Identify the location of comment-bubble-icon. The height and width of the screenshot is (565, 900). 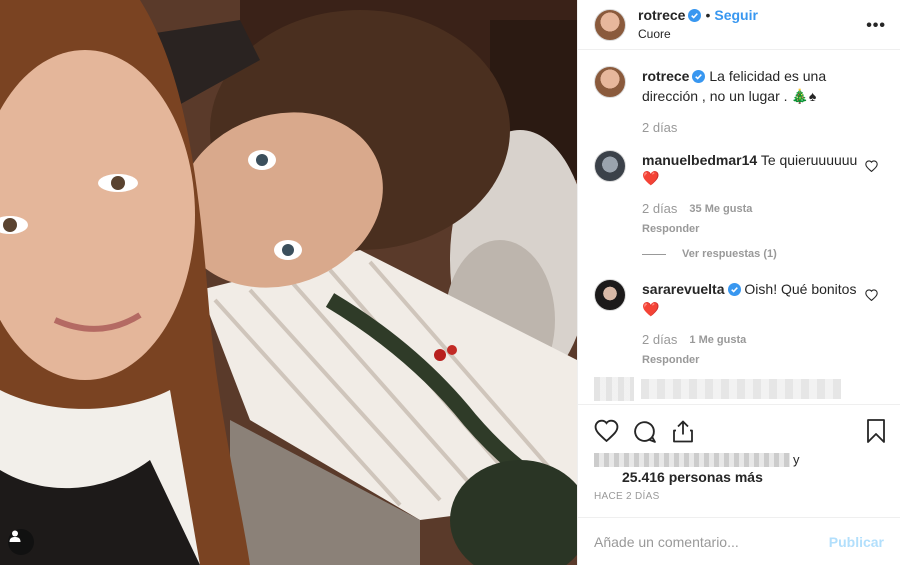
(644, 434).